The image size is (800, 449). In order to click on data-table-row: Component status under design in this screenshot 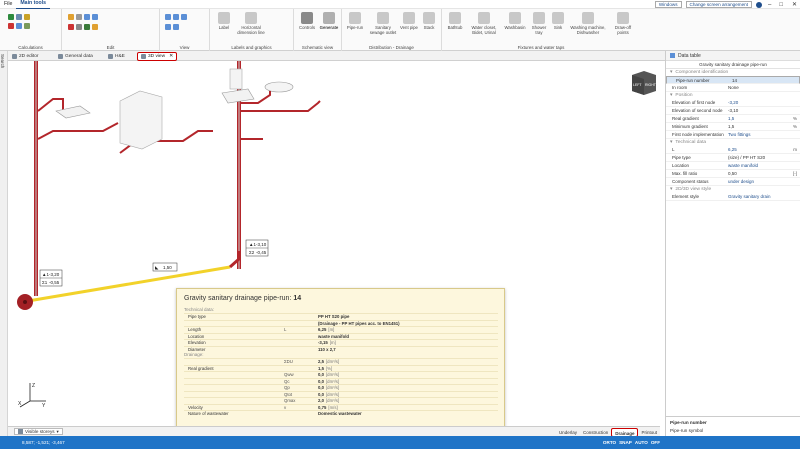, I will do `click(733, 182)`.